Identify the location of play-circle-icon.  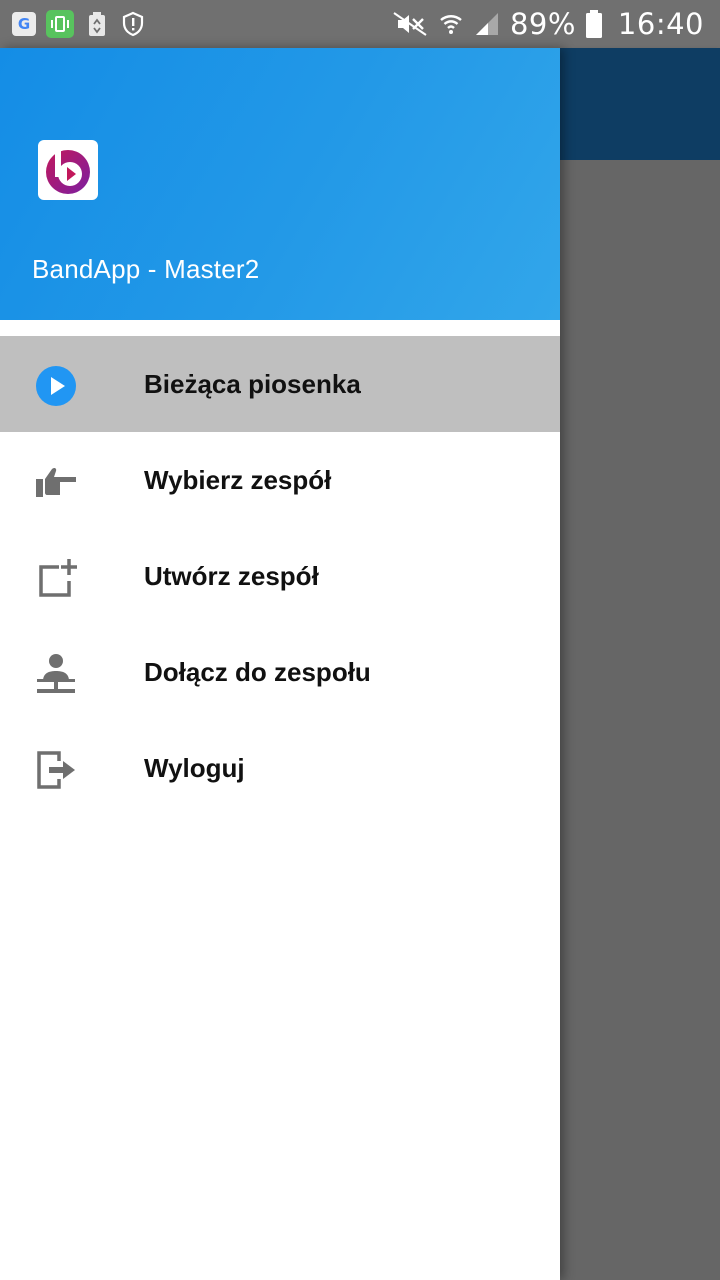
(56, 386).